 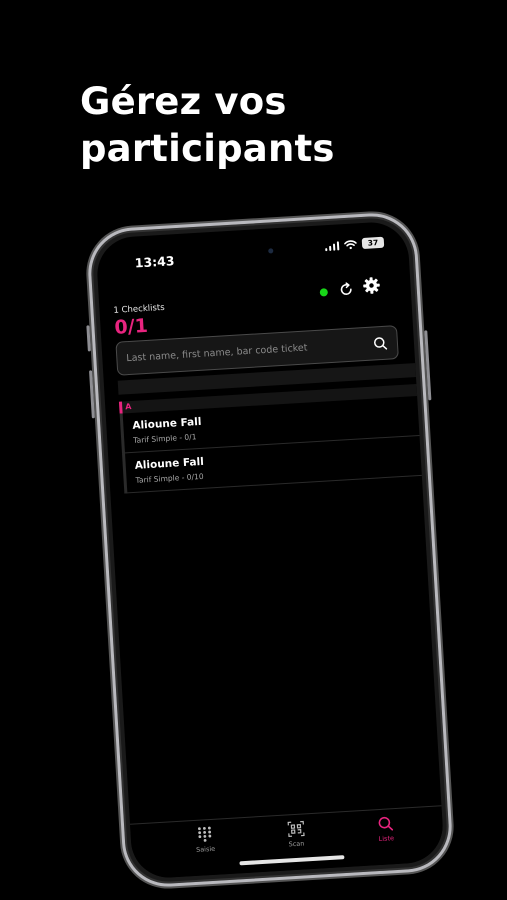 I want to click on tab-liste: Liste, so click(x=385, y=829).